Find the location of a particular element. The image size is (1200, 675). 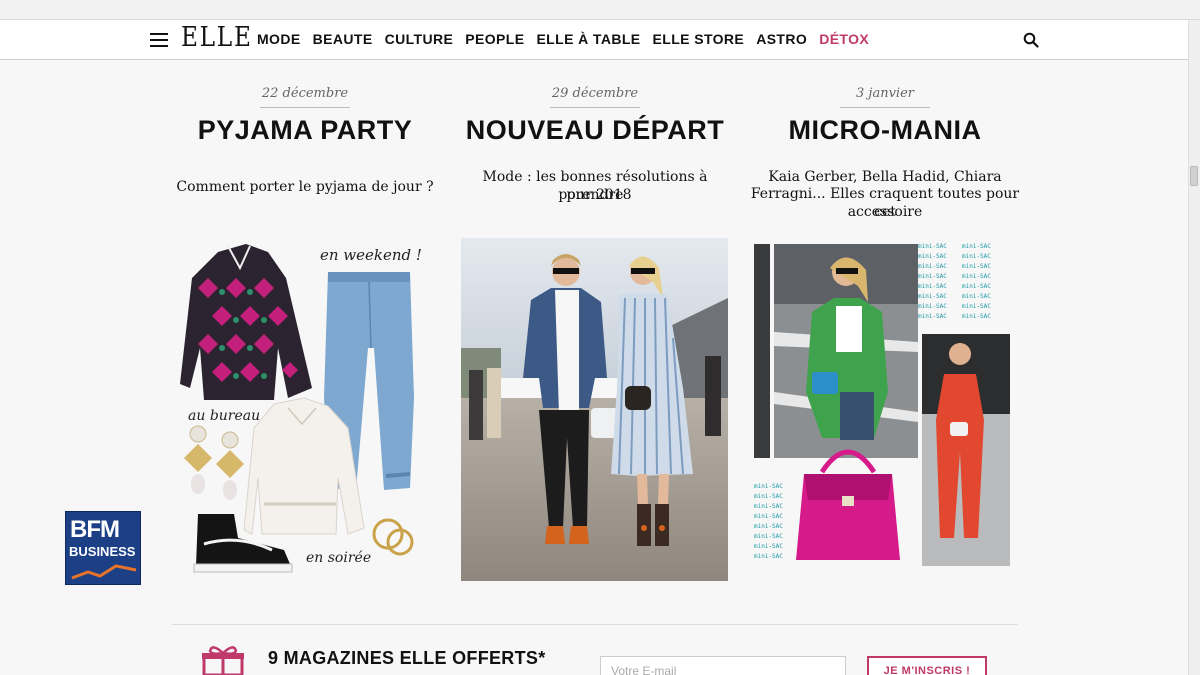

chart-arrow-icon is located at coordinates (104, 572).